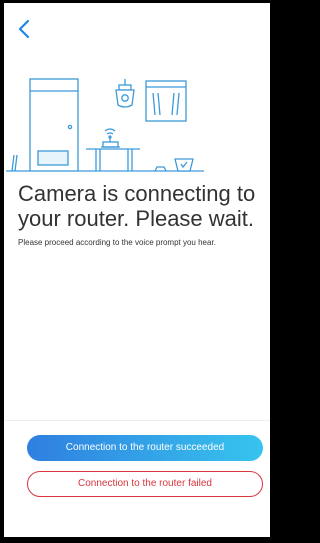 The width and height of the screenshot is (320, 543). Describe the element at coordinates (145, 484) in the screenshot. I see `connection-failed-button: Connection to the router failed` at that location.